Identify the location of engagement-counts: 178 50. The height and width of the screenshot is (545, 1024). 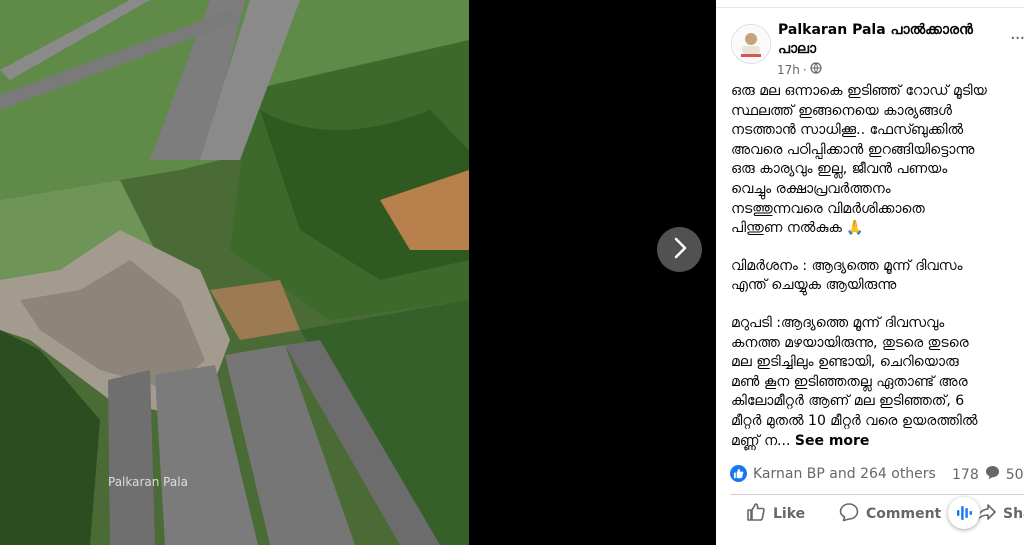
(988, 474).